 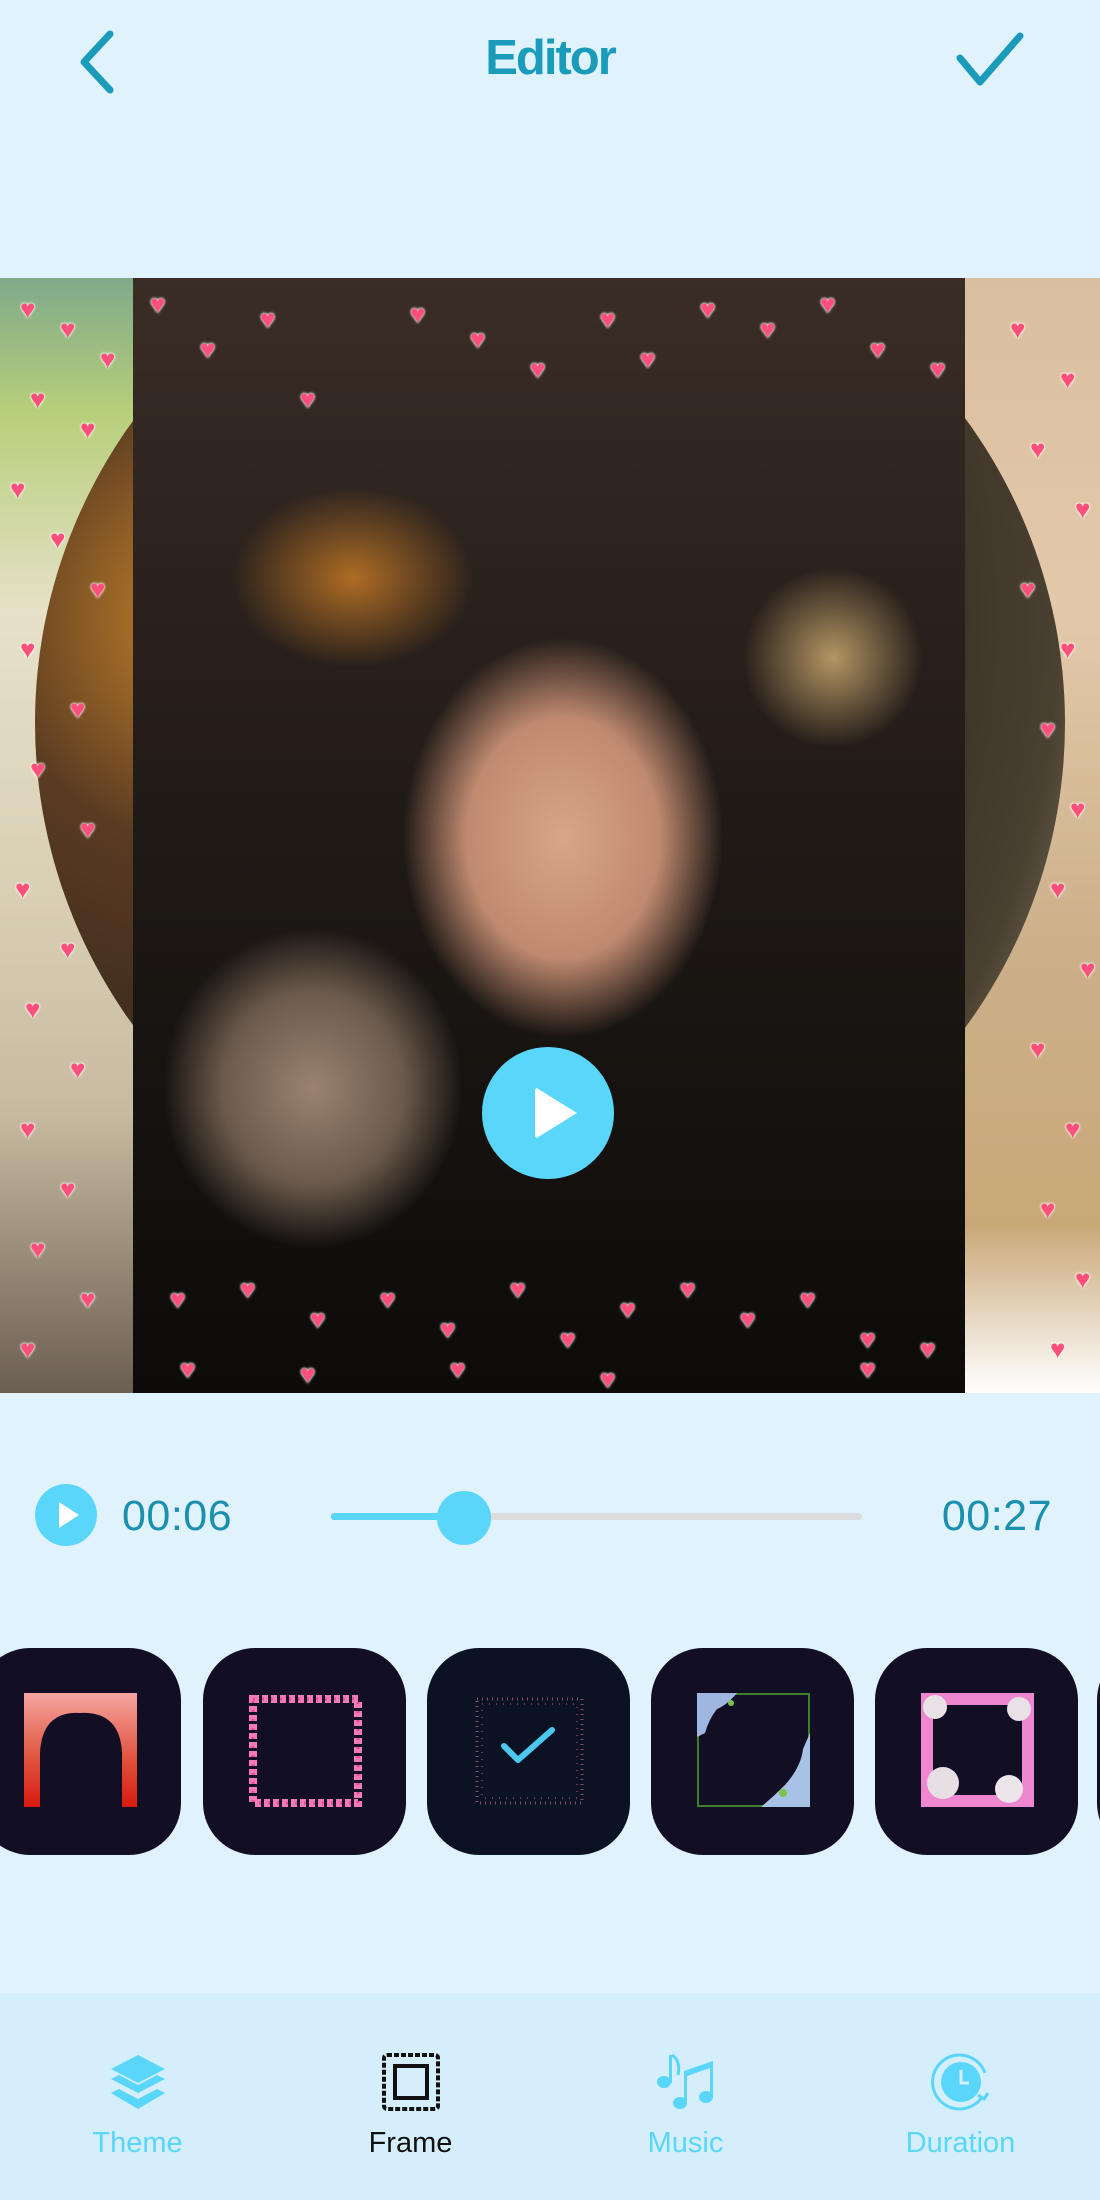 What do you see at coordinates (177, 1516) in the screenshot?
I see `current-time: 00:06` at bounding box center [177, 1516].